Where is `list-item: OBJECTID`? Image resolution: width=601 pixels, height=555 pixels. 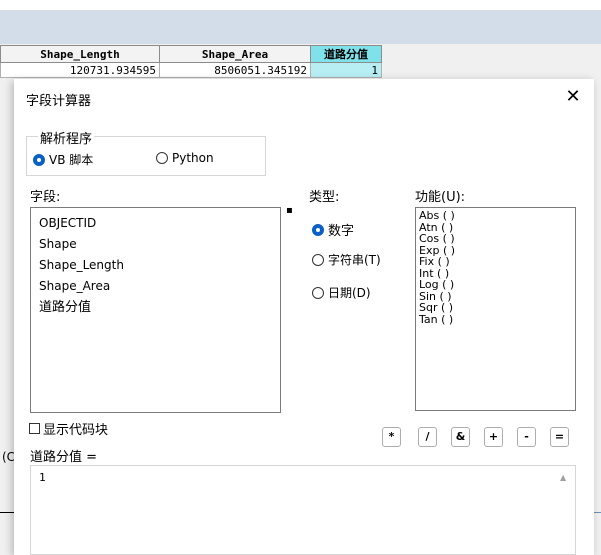 list-item: OBJECTID is located at coordinates (159, 223).